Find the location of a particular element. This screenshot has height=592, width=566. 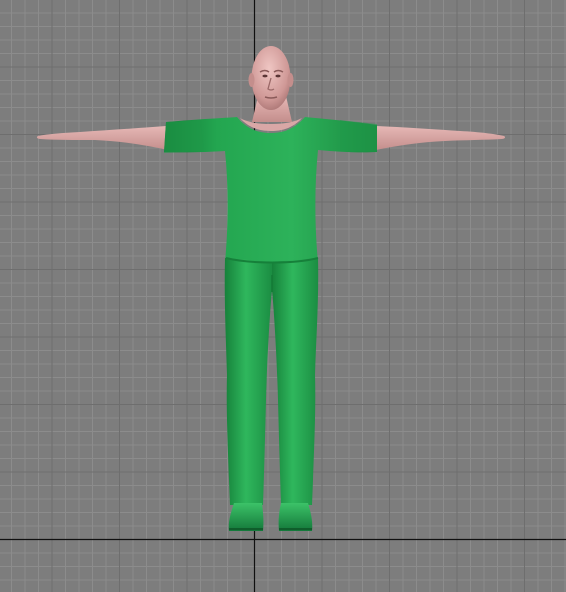

shirt is located at coordinates (270, 192).